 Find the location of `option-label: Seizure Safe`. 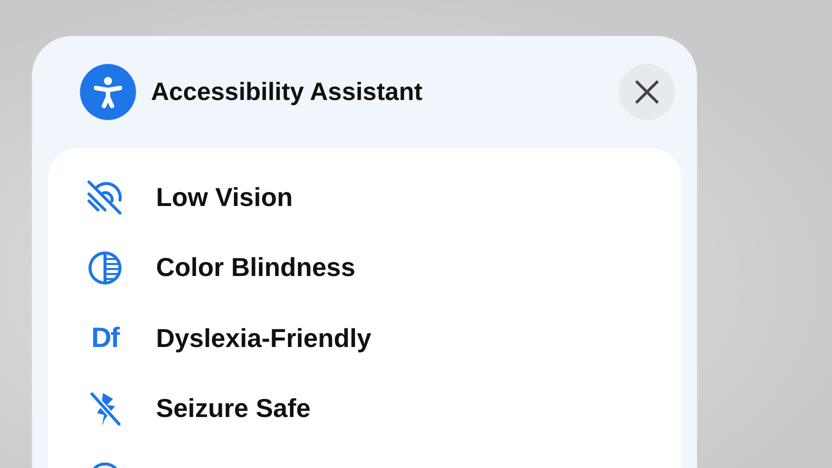

option-label: Seizure Safe is located at coordinates (233, 408).